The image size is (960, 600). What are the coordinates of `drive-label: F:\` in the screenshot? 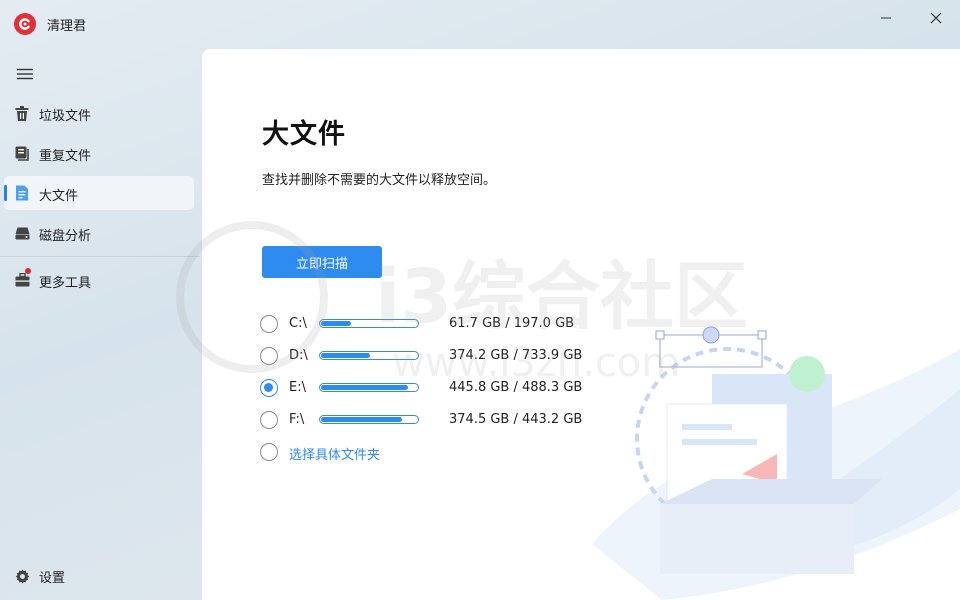 It's located at (297, 419).